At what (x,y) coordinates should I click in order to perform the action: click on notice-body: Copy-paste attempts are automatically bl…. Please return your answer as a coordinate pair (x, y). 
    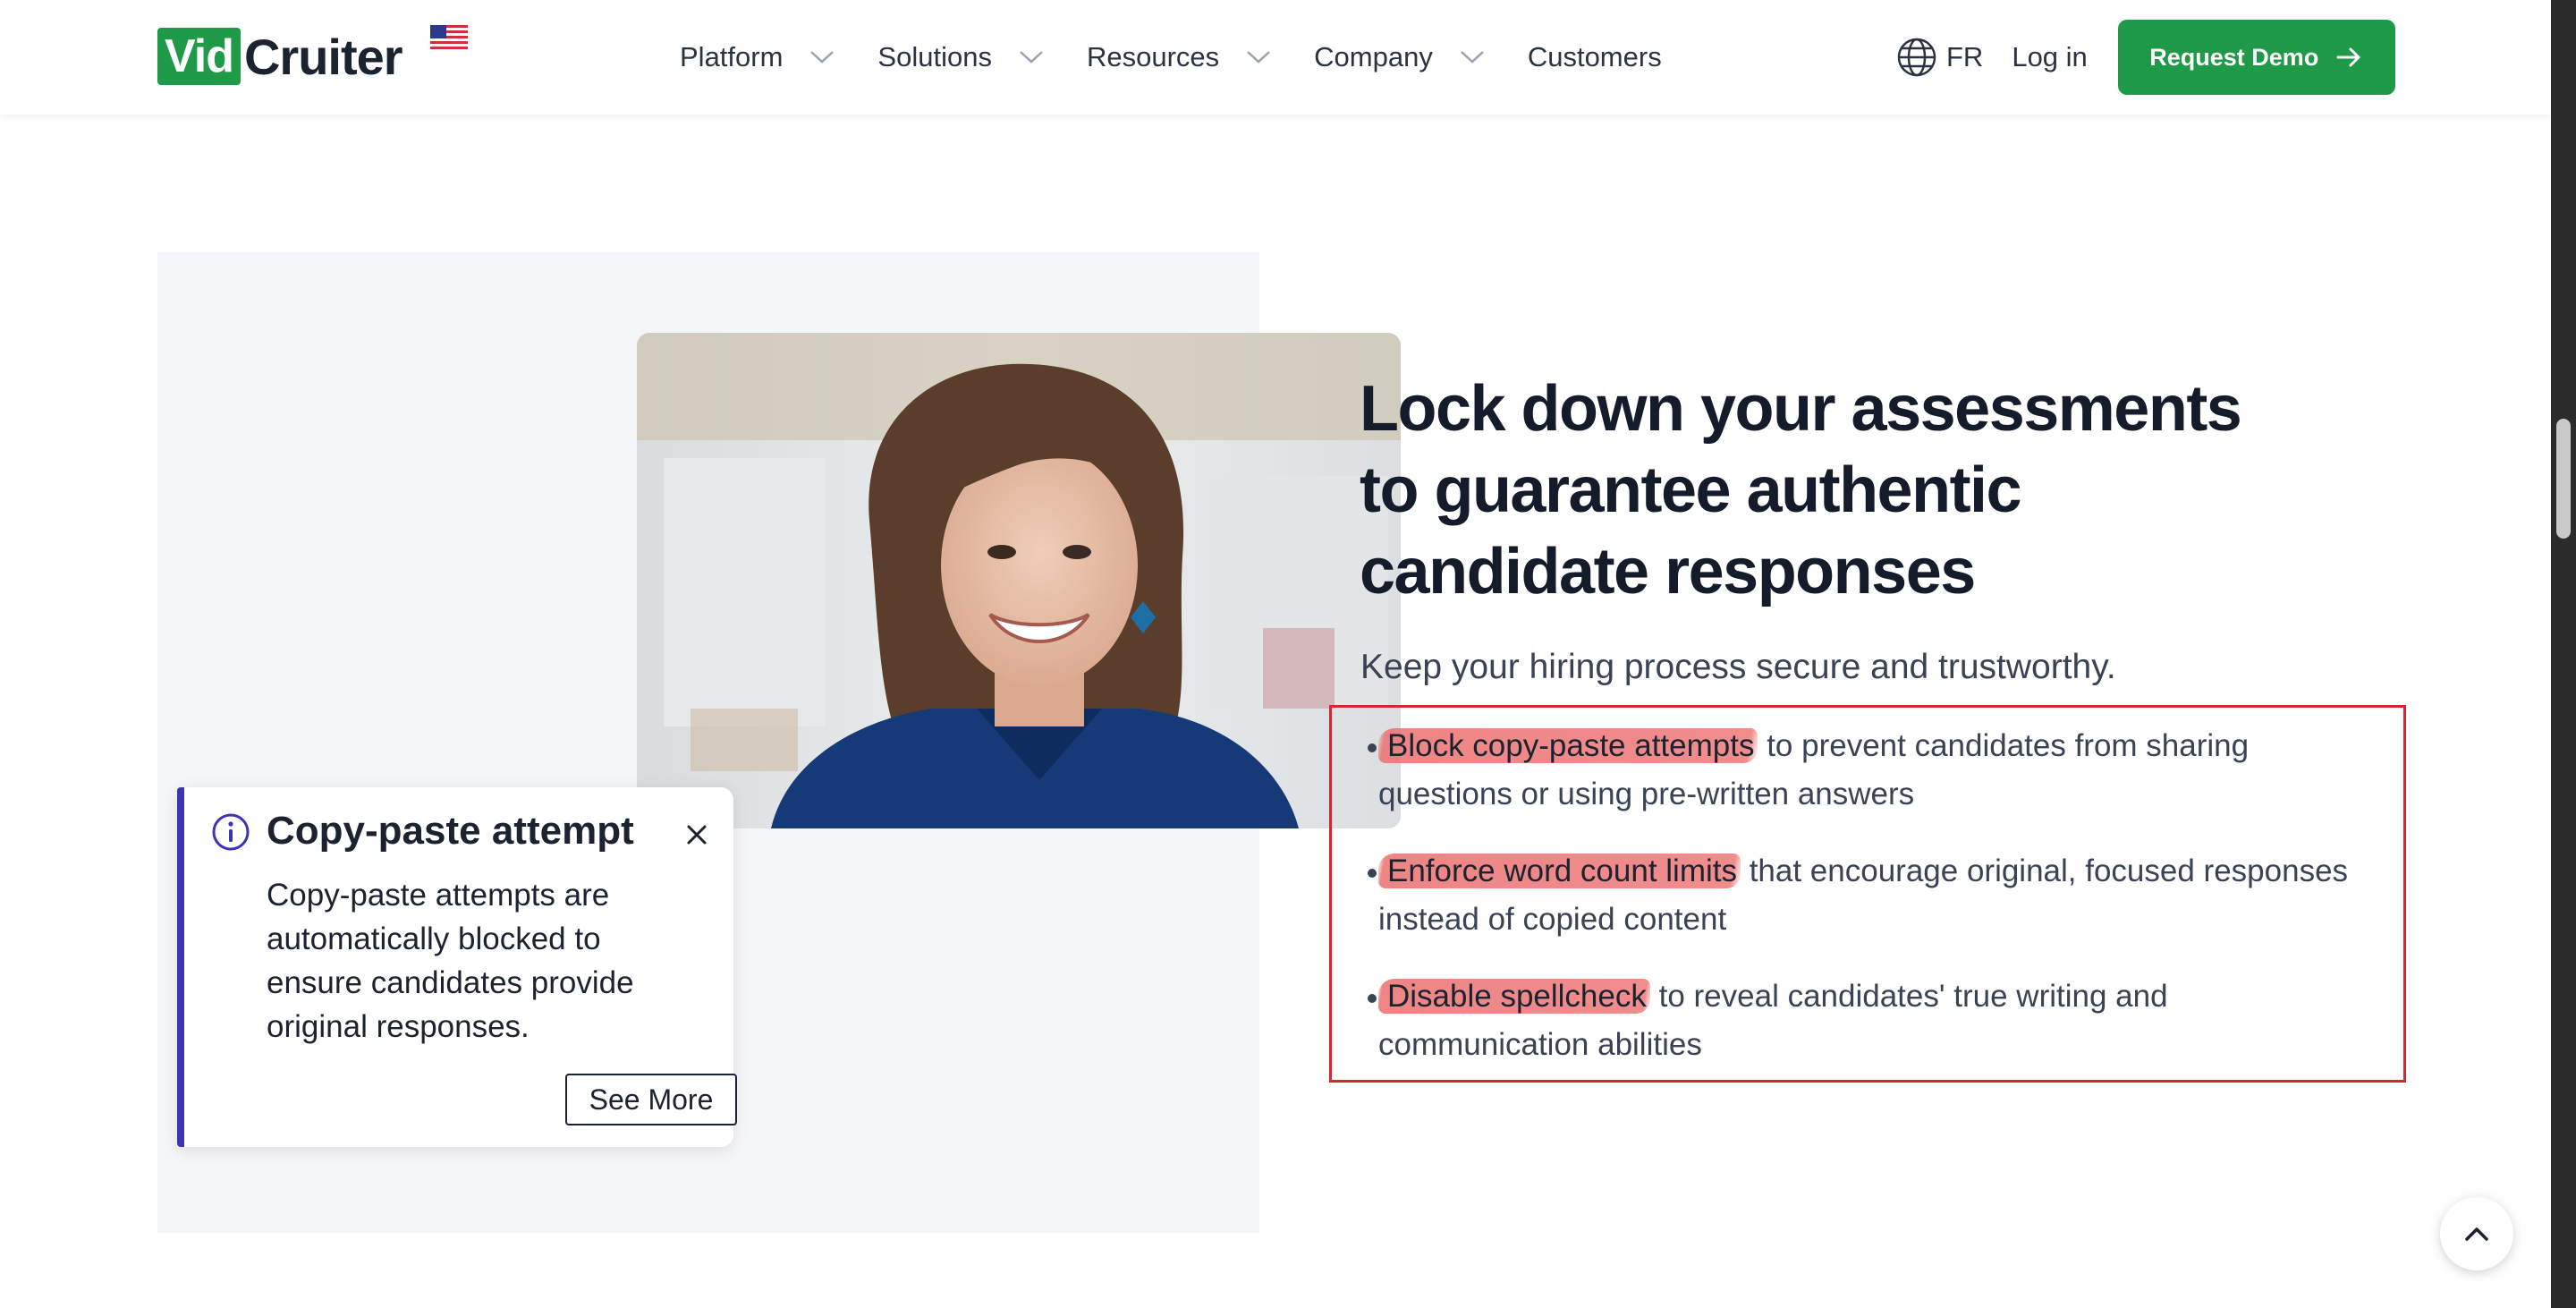
    Looking at the image, I should click on (450, 961).